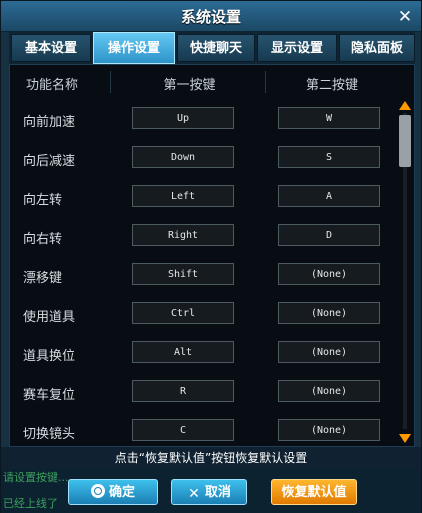  I want to click on table-row: 使用道具 Ctrl (None), so click(207, 315).